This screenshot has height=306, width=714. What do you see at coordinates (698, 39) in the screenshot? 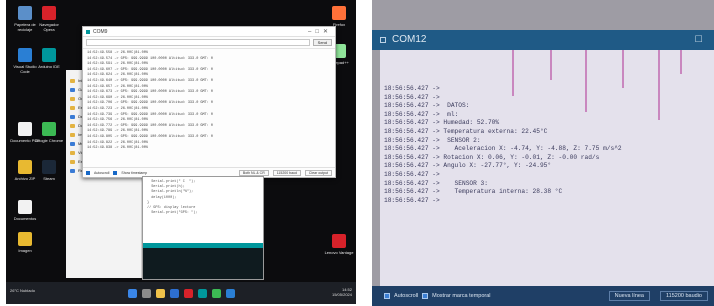
I see `minimize-icon: □` at bounding box center [698, 39].